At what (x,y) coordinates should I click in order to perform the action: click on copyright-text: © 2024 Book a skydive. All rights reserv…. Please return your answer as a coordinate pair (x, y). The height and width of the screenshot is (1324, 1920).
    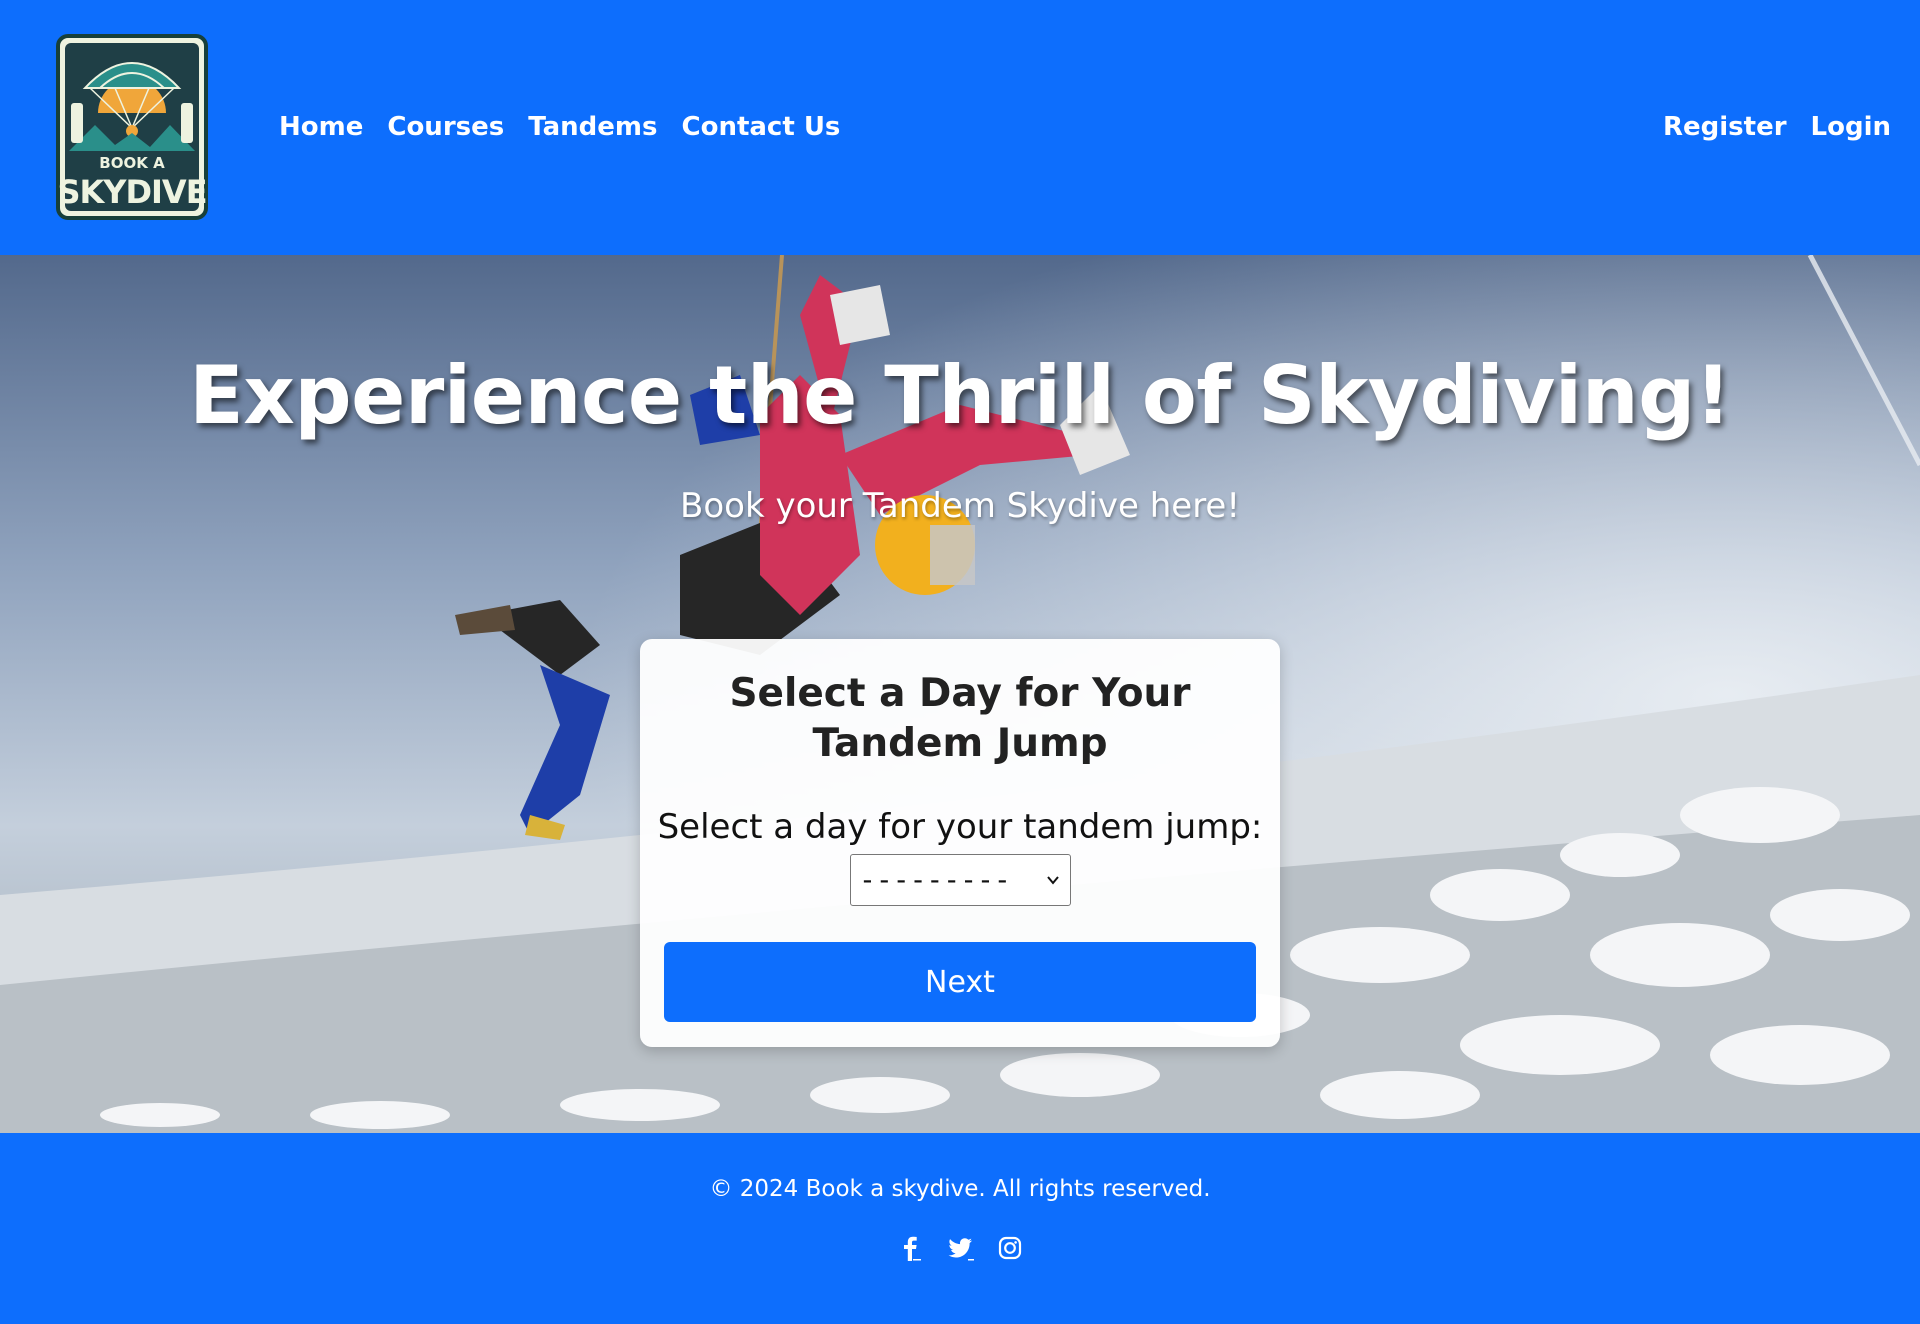
    Looking at the image, I should click on (960, 1189).